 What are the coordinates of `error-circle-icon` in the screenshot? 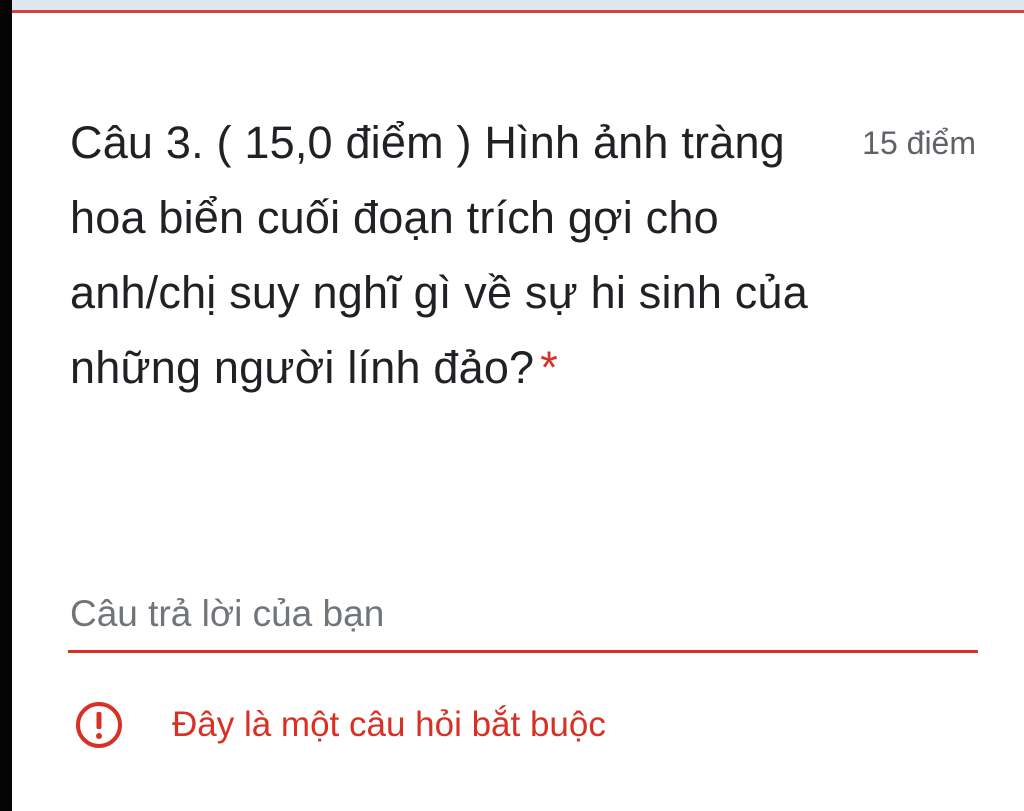 It's located at (99, 725).